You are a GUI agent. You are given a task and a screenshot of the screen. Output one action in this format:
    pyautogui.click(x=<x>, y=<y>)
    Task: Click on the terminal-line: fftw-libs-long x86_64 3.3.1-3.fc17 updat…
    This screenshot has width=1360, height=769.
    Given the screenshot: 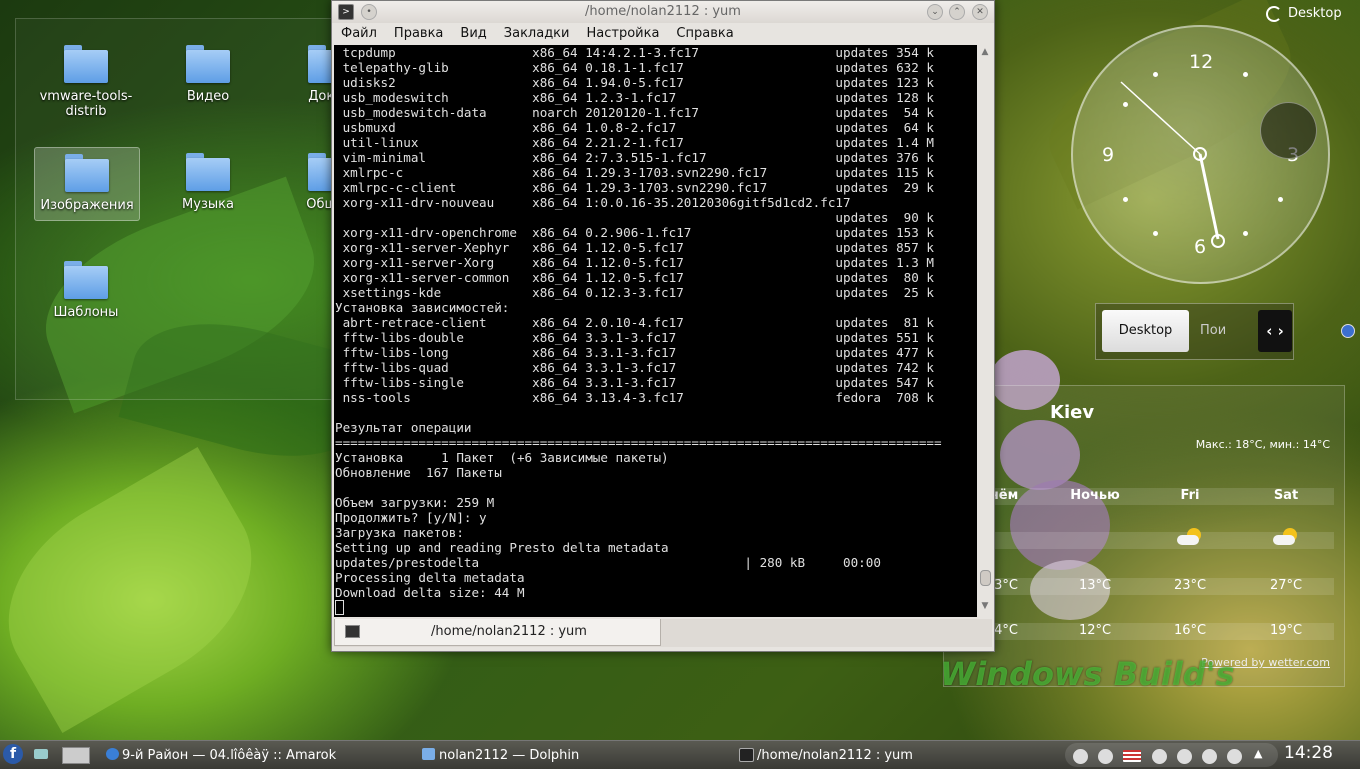 What is the action you would take?
    pyautogui.click(x=634, y=352)
    